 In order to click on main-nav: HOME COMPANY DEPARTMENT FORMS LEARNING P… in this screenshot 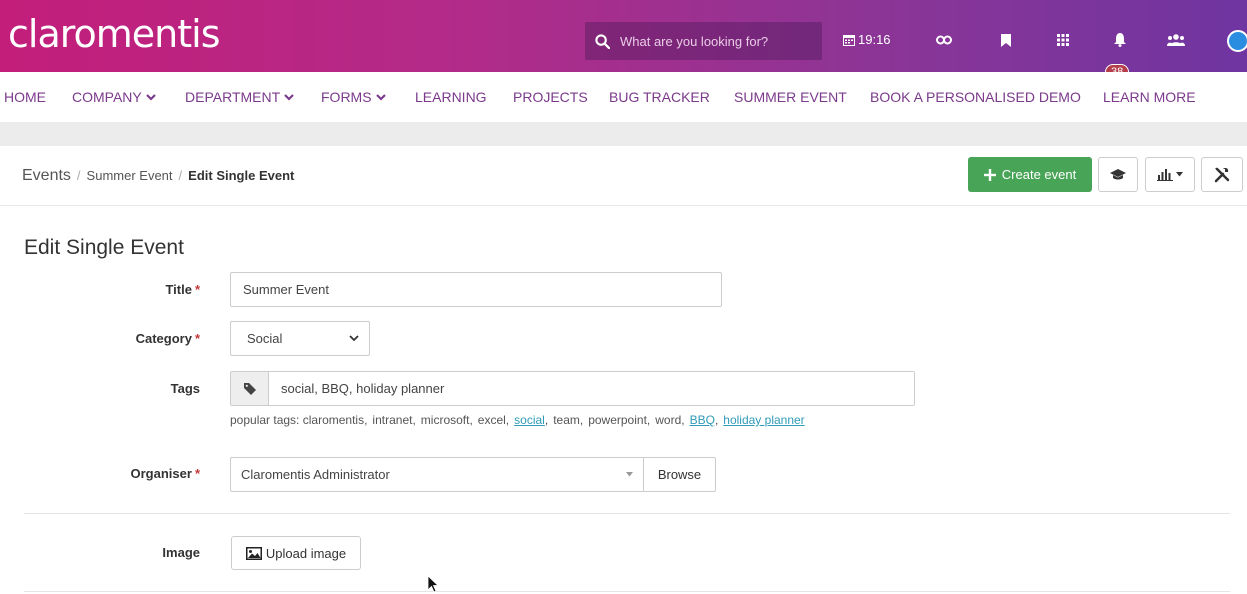, I will do `click(623, 96)`.